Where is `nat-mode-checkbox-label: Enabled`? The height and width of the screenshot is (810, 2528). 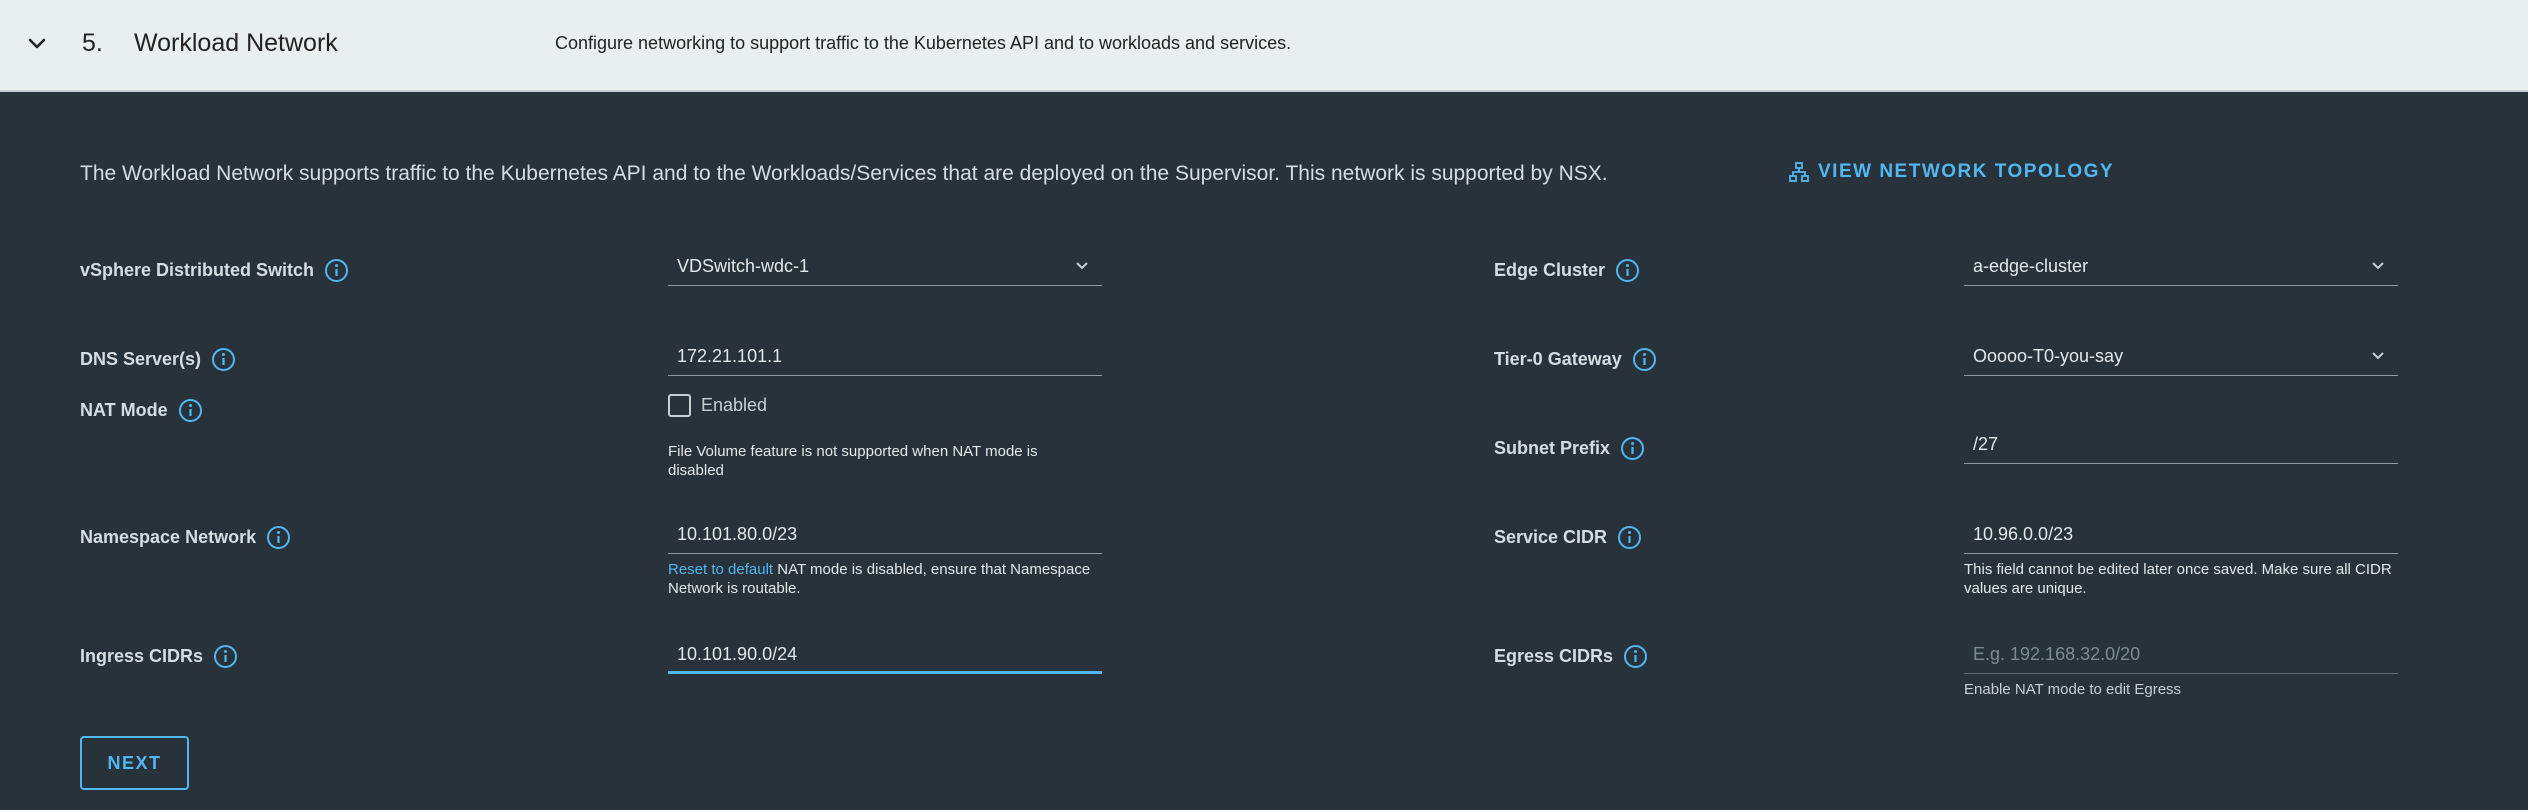 nat-mode-checkbox-label: Enabled is located at coordinates (734, 405).